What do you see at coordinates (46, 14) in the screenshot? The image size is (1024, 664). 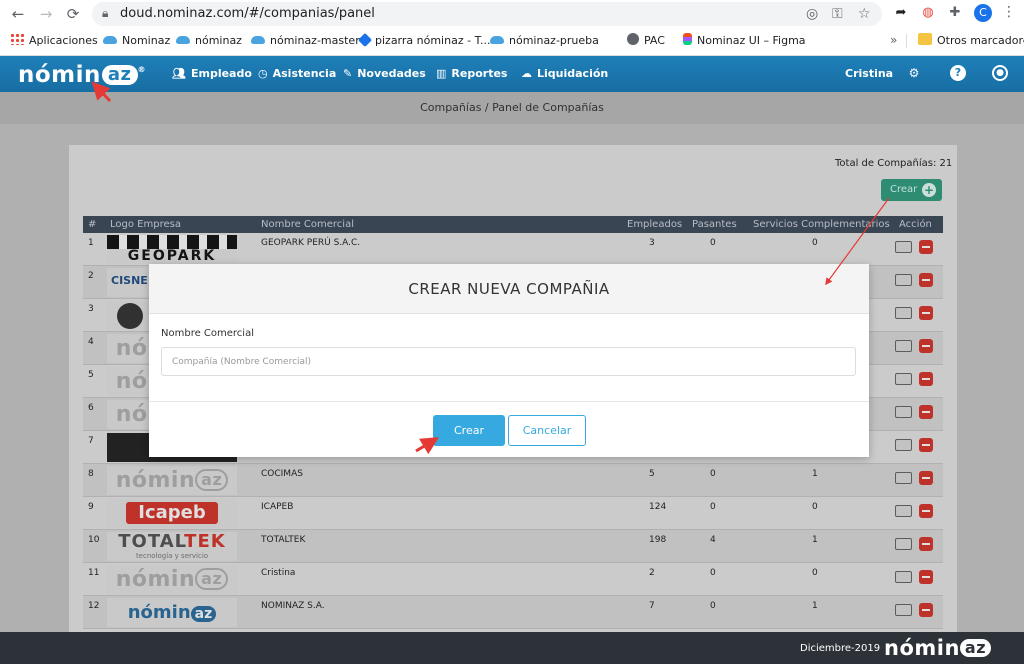 I see `forward-arrow-icon: →` at bounding box center [46, 14].